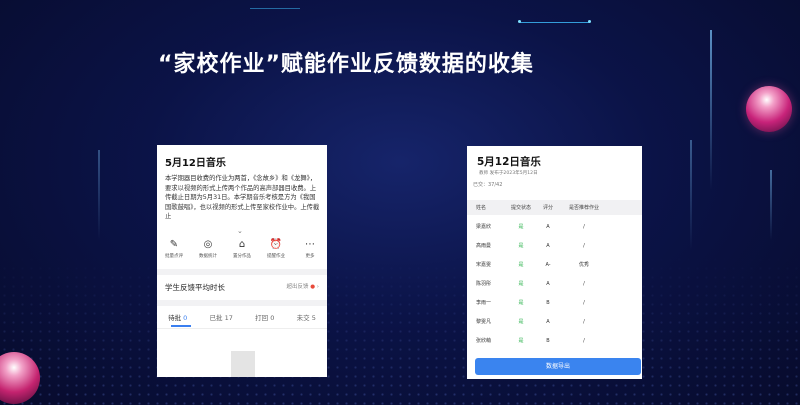  I want to click on works-button: ⌂ 置分作品, so click(242, 253).